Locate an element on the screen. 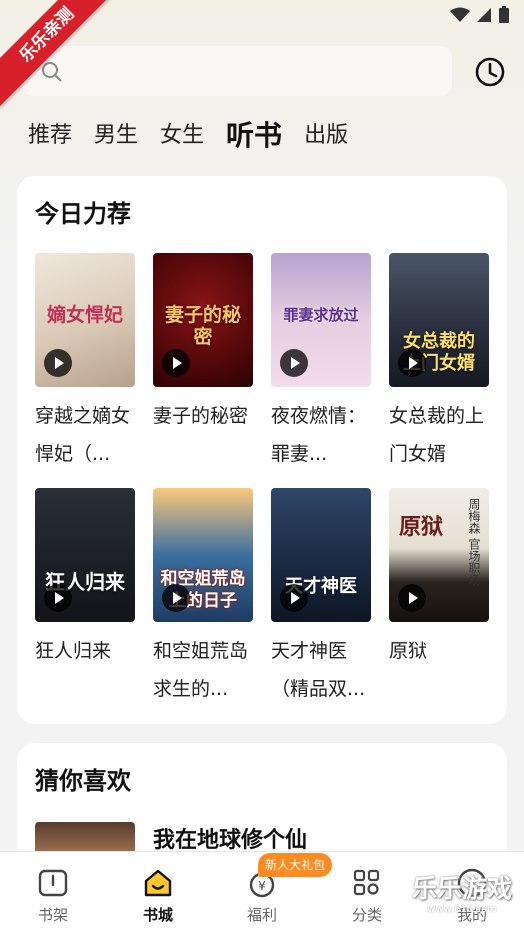 Image resolution: width=524 pixels, height=933 pixels. tab-female: 女生 is located at coordinates (182, 136).